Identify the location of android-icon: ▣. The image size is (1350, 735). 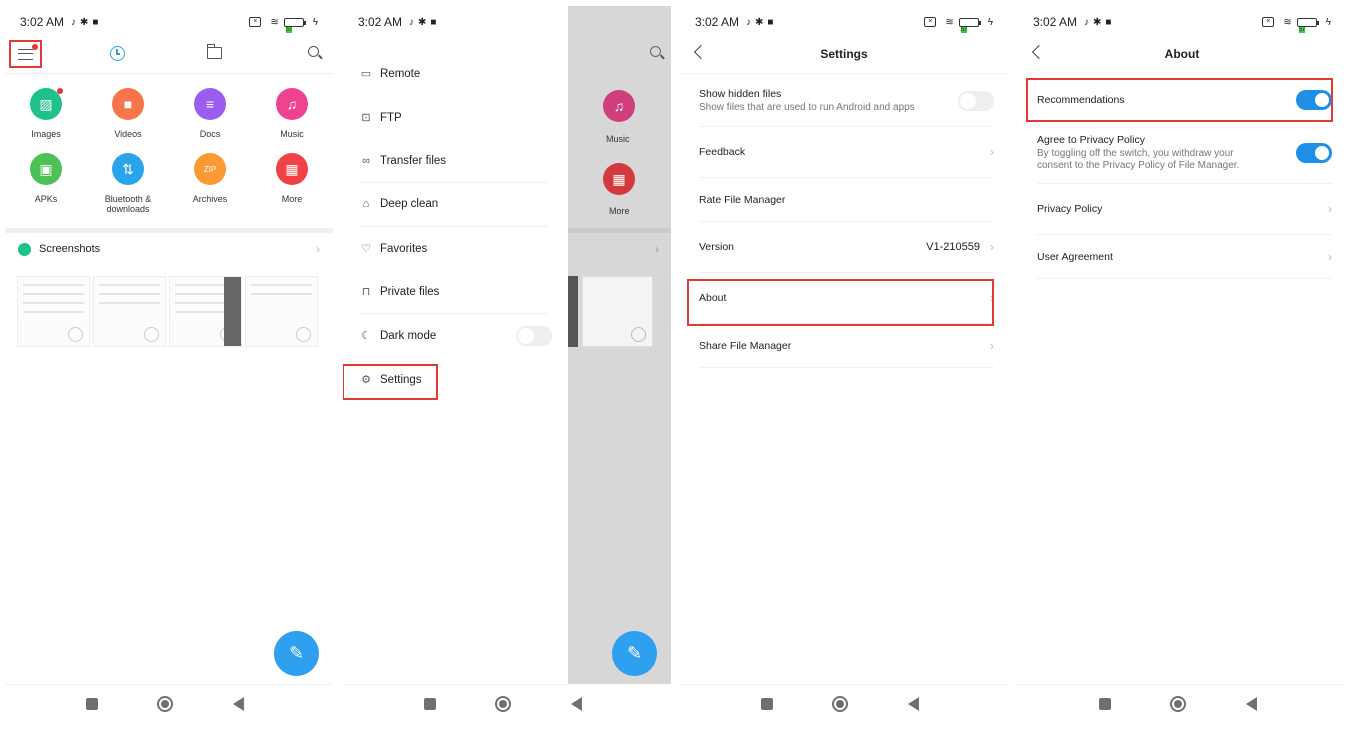
(46, 169).